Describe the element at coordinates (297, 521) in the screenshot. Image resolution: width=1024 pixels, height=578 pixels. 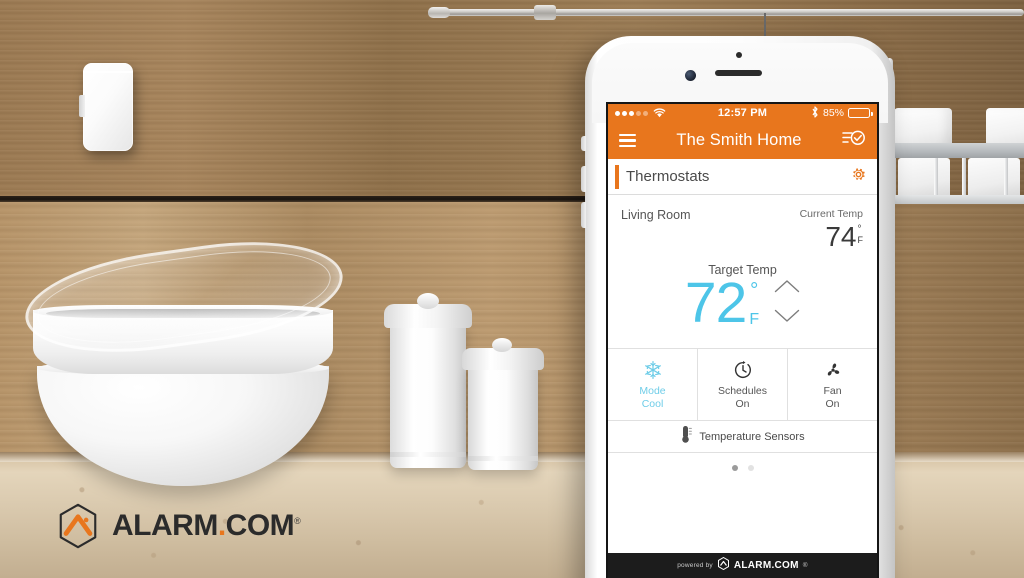
I see `logo-registered-mark: ®` at that location.